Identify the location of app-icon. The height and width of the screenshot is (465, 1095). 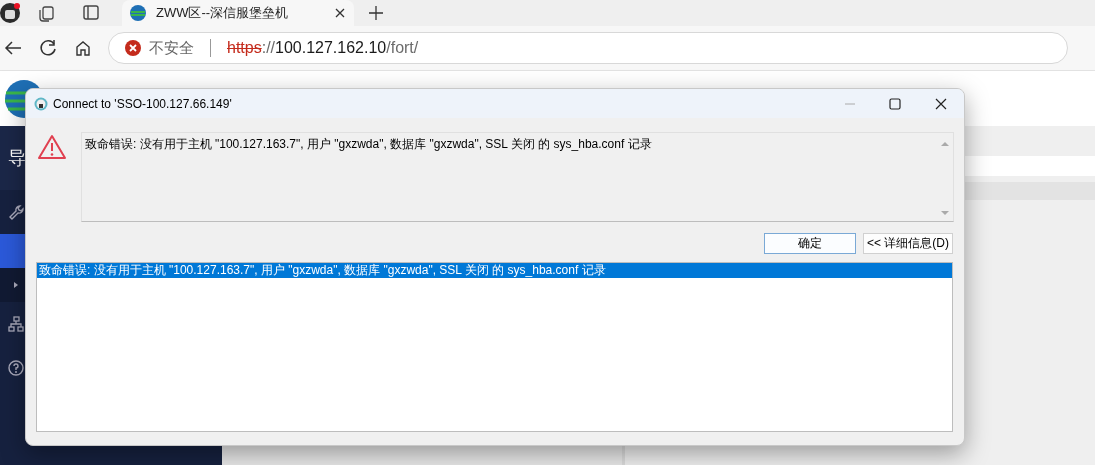
(41, 103).